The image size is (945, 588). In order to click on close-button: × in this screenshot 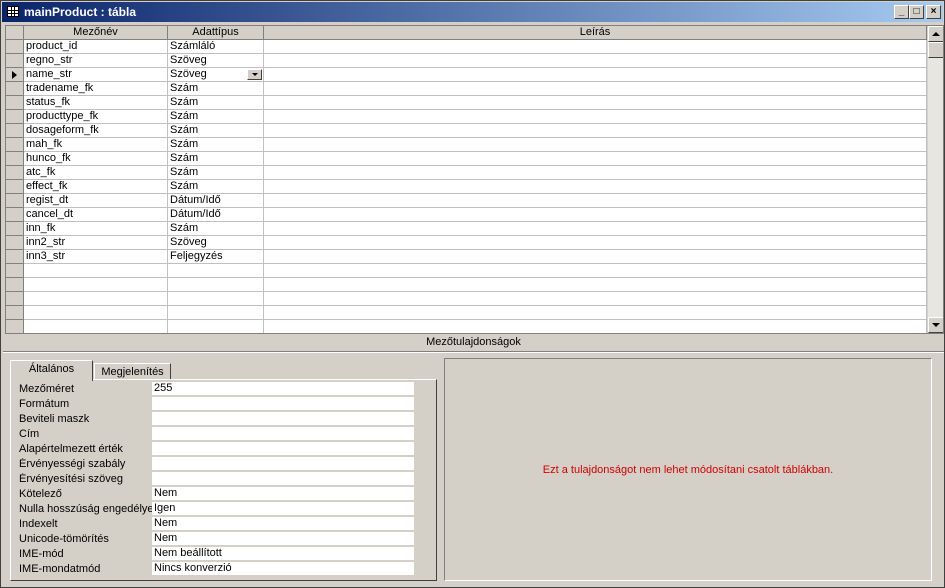, I will do `click(933, 12)`.